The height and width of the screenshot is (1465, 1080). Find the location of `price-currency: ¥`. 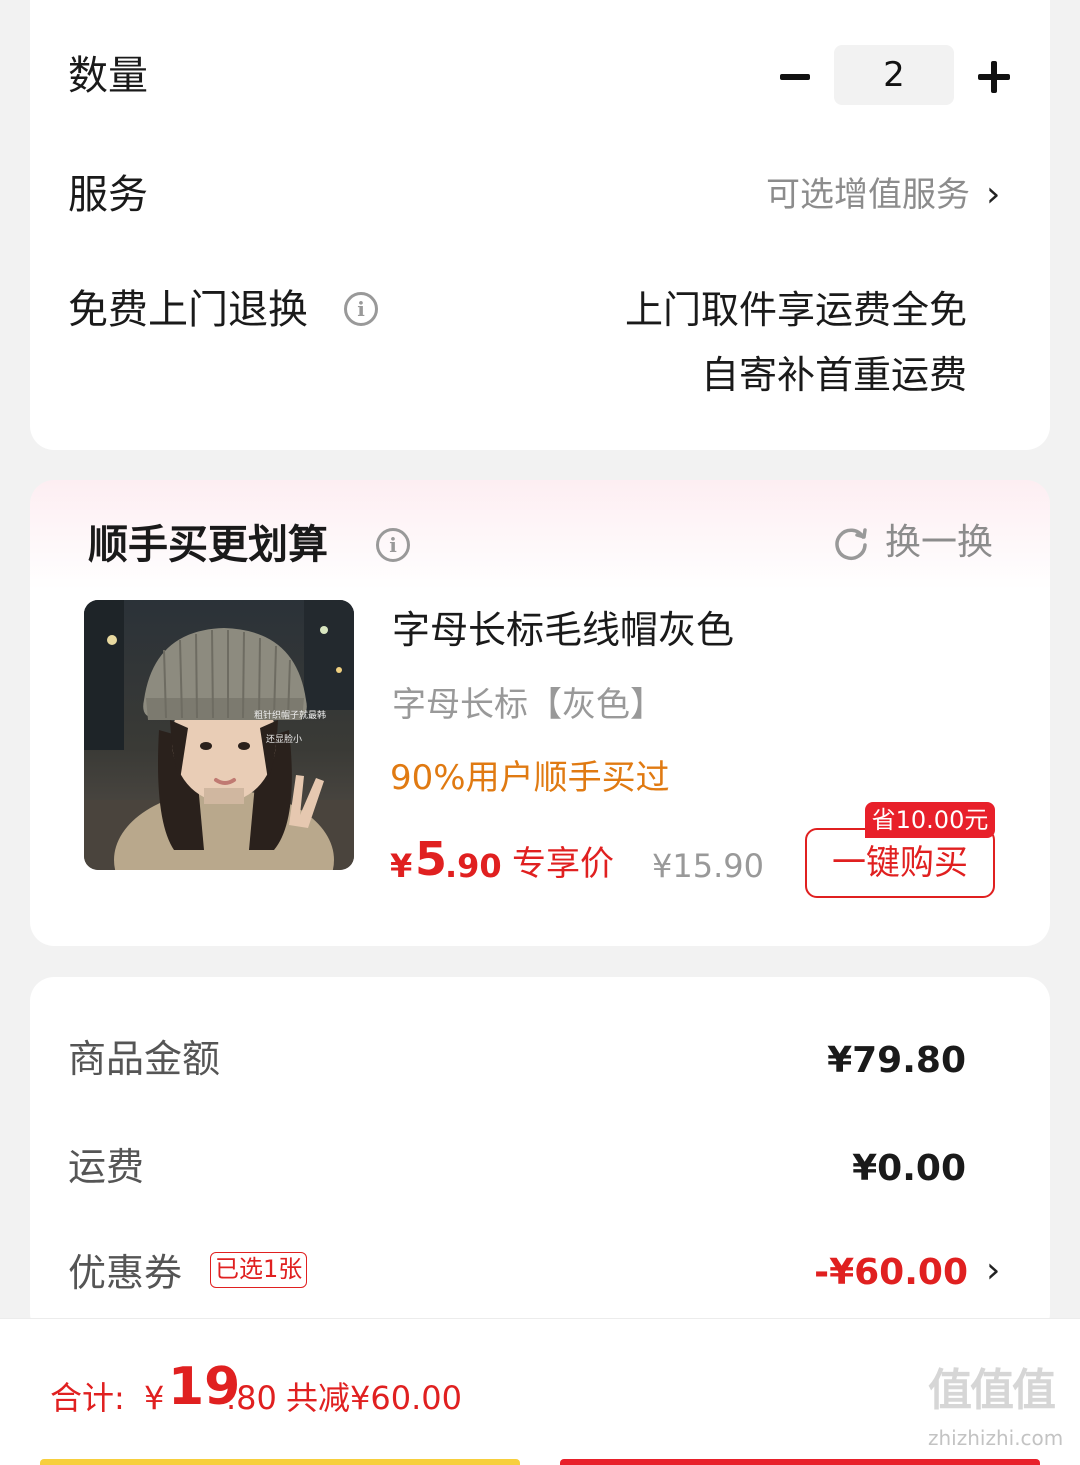

price-currency: ¥ is located at coordinates (401, 866).